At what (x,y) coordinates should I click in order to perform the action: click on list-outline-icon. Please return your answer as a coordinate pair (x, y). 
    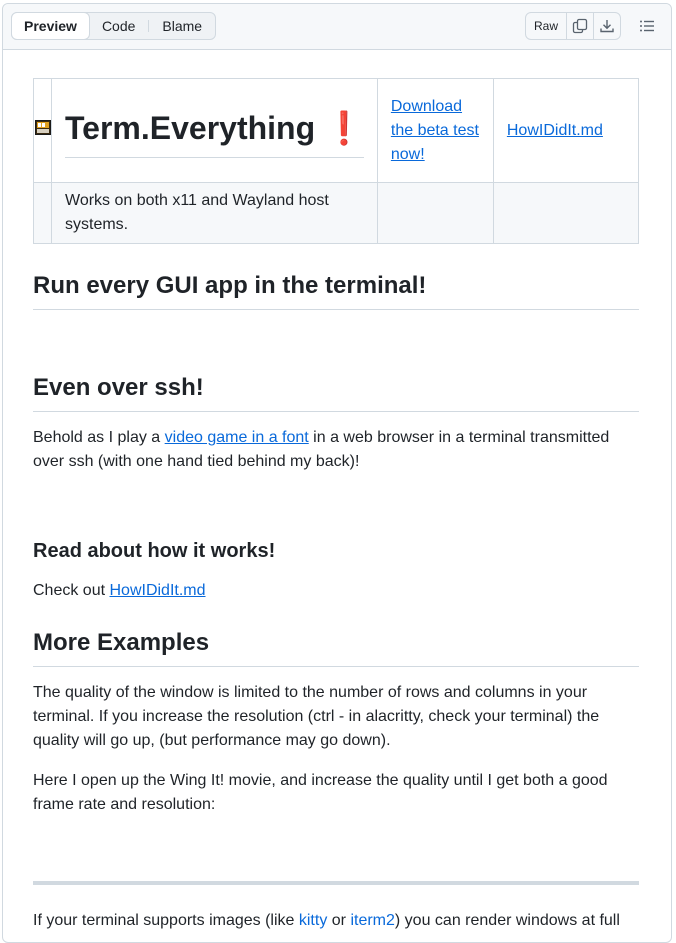
    Looking at the image, I should click on (647, 26).